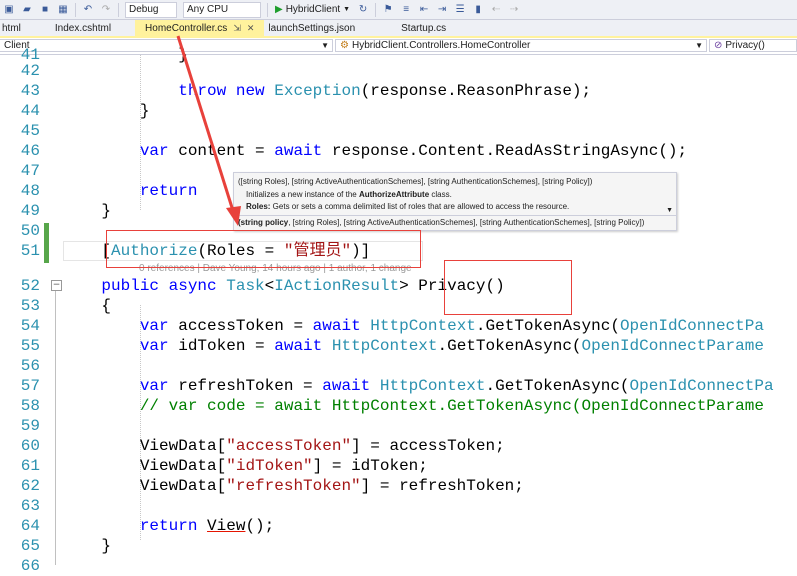 The height and width of the screenshot is (576, 797). I want to click on tab-label: html, so click(11, 28).